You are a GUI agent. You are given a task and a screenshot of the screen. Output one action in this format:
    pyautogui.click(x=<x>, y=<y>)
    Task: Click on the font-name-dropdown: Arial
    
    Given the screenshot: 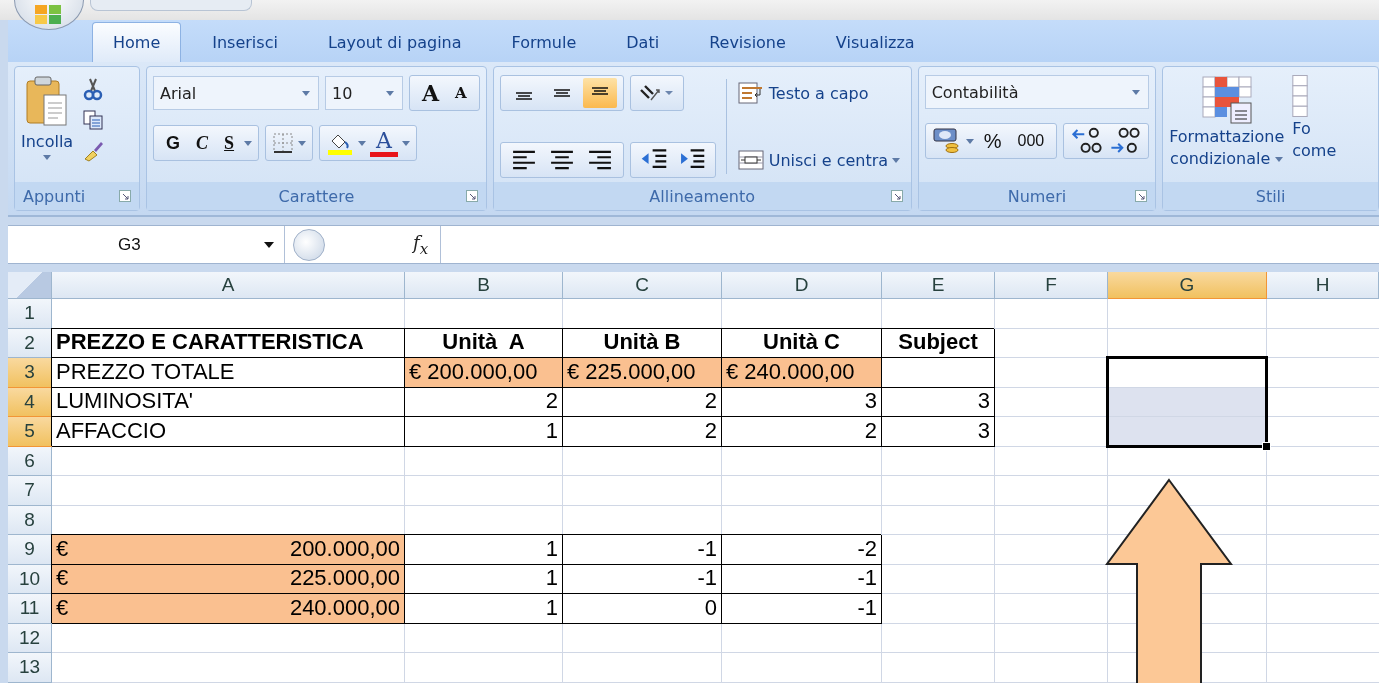 What is the action you would take?
    pyautogui.click(x=236, y=93)
    